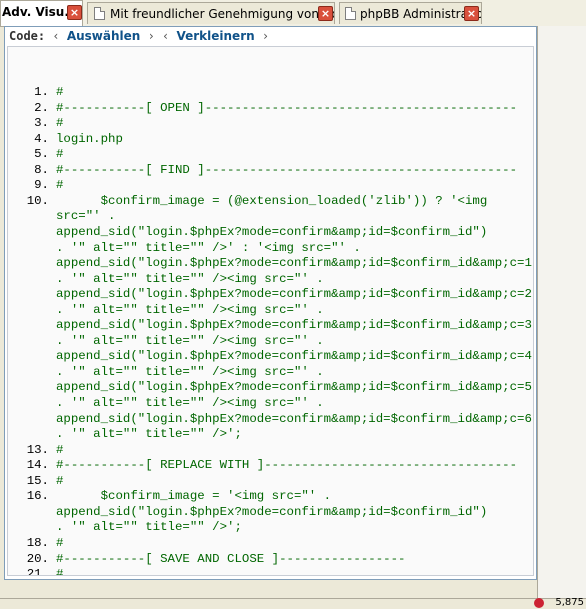 This screenshot has height=609, width=586. What do you see at coordinates (41, 138) in the screenshot?
I see `line-number: 4.` at bounding box center [41, 138].